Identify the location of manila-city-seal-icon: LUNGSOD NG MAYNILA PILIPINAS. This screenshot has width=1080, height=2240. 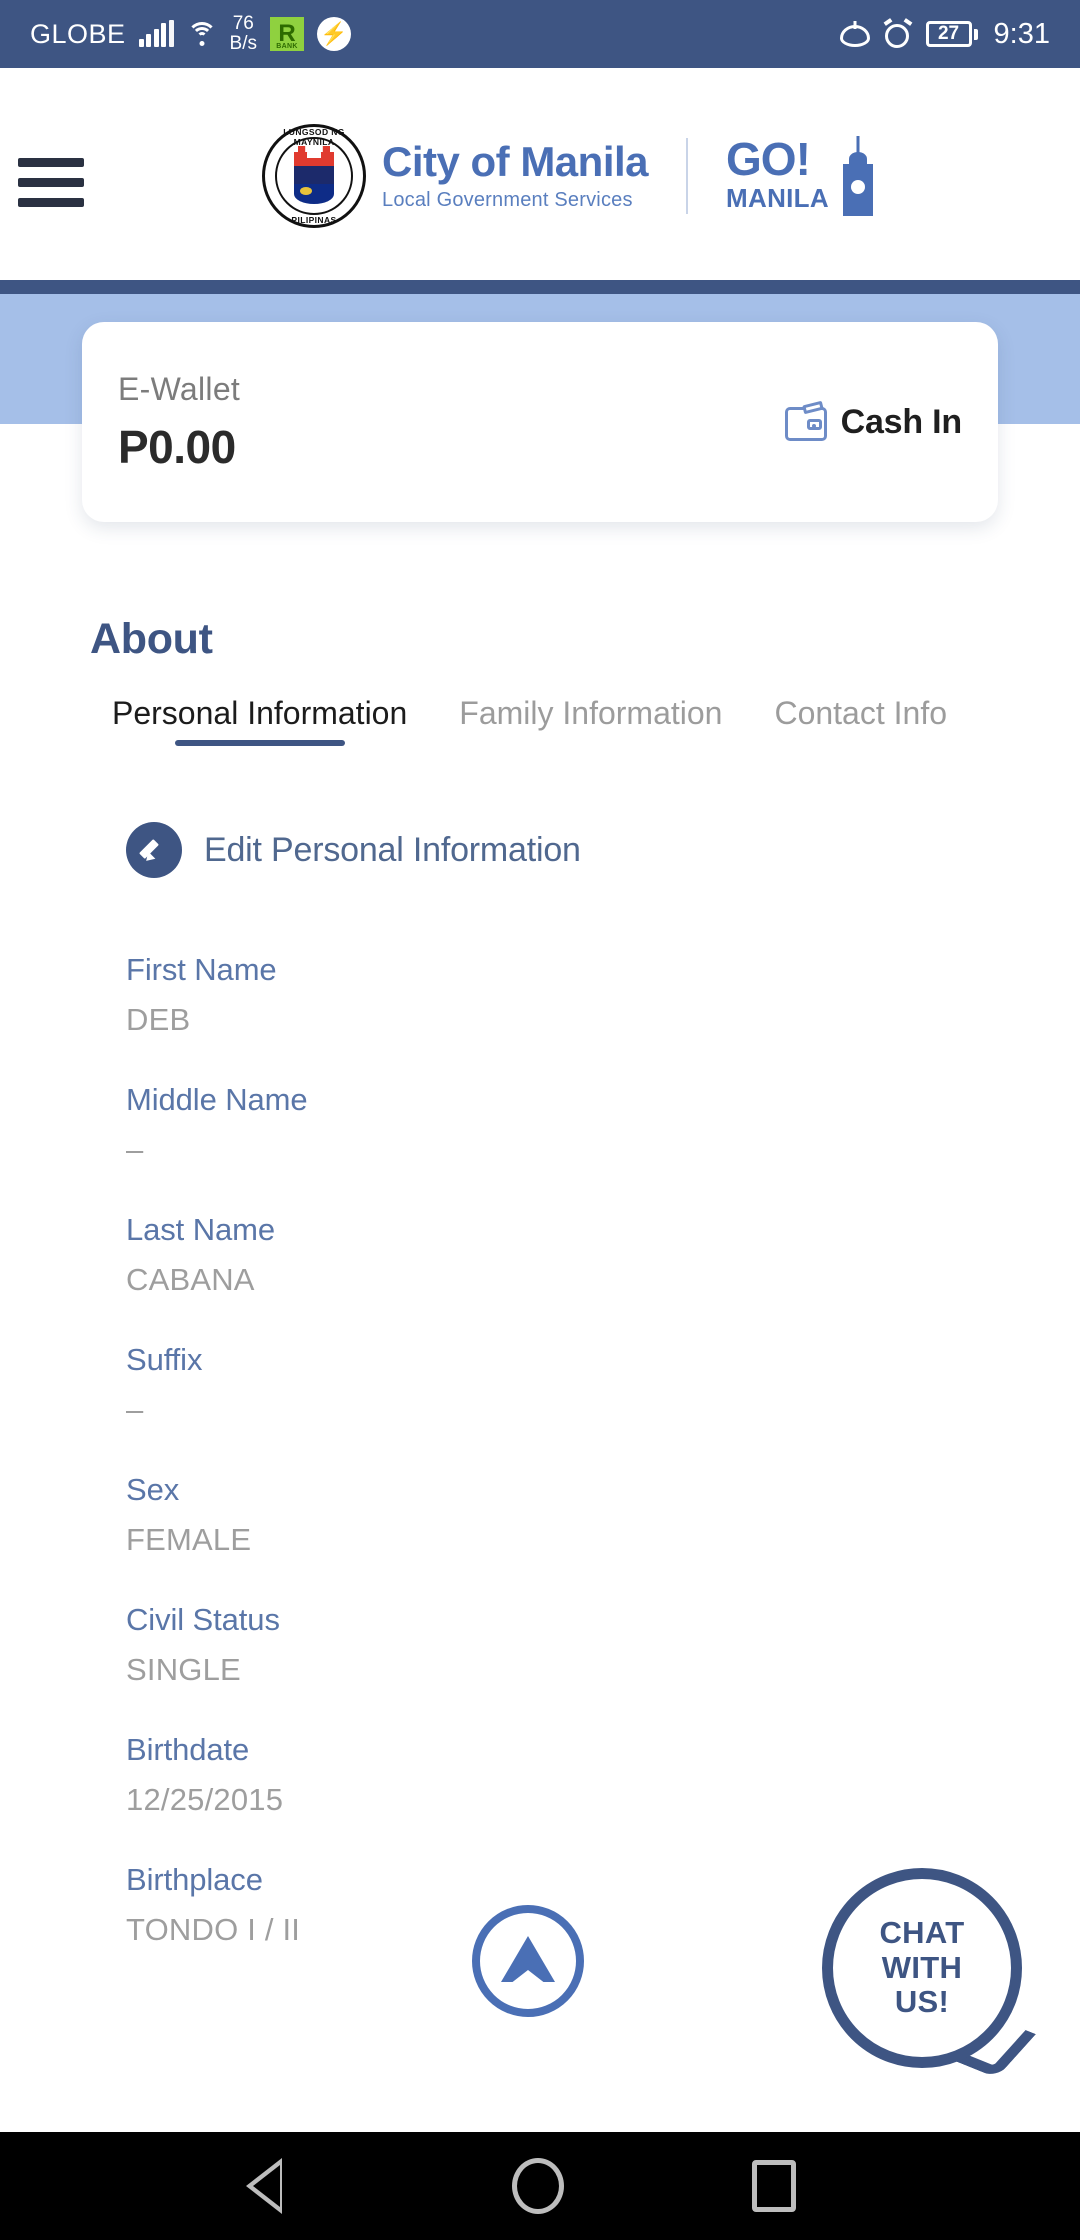
(314, 176).